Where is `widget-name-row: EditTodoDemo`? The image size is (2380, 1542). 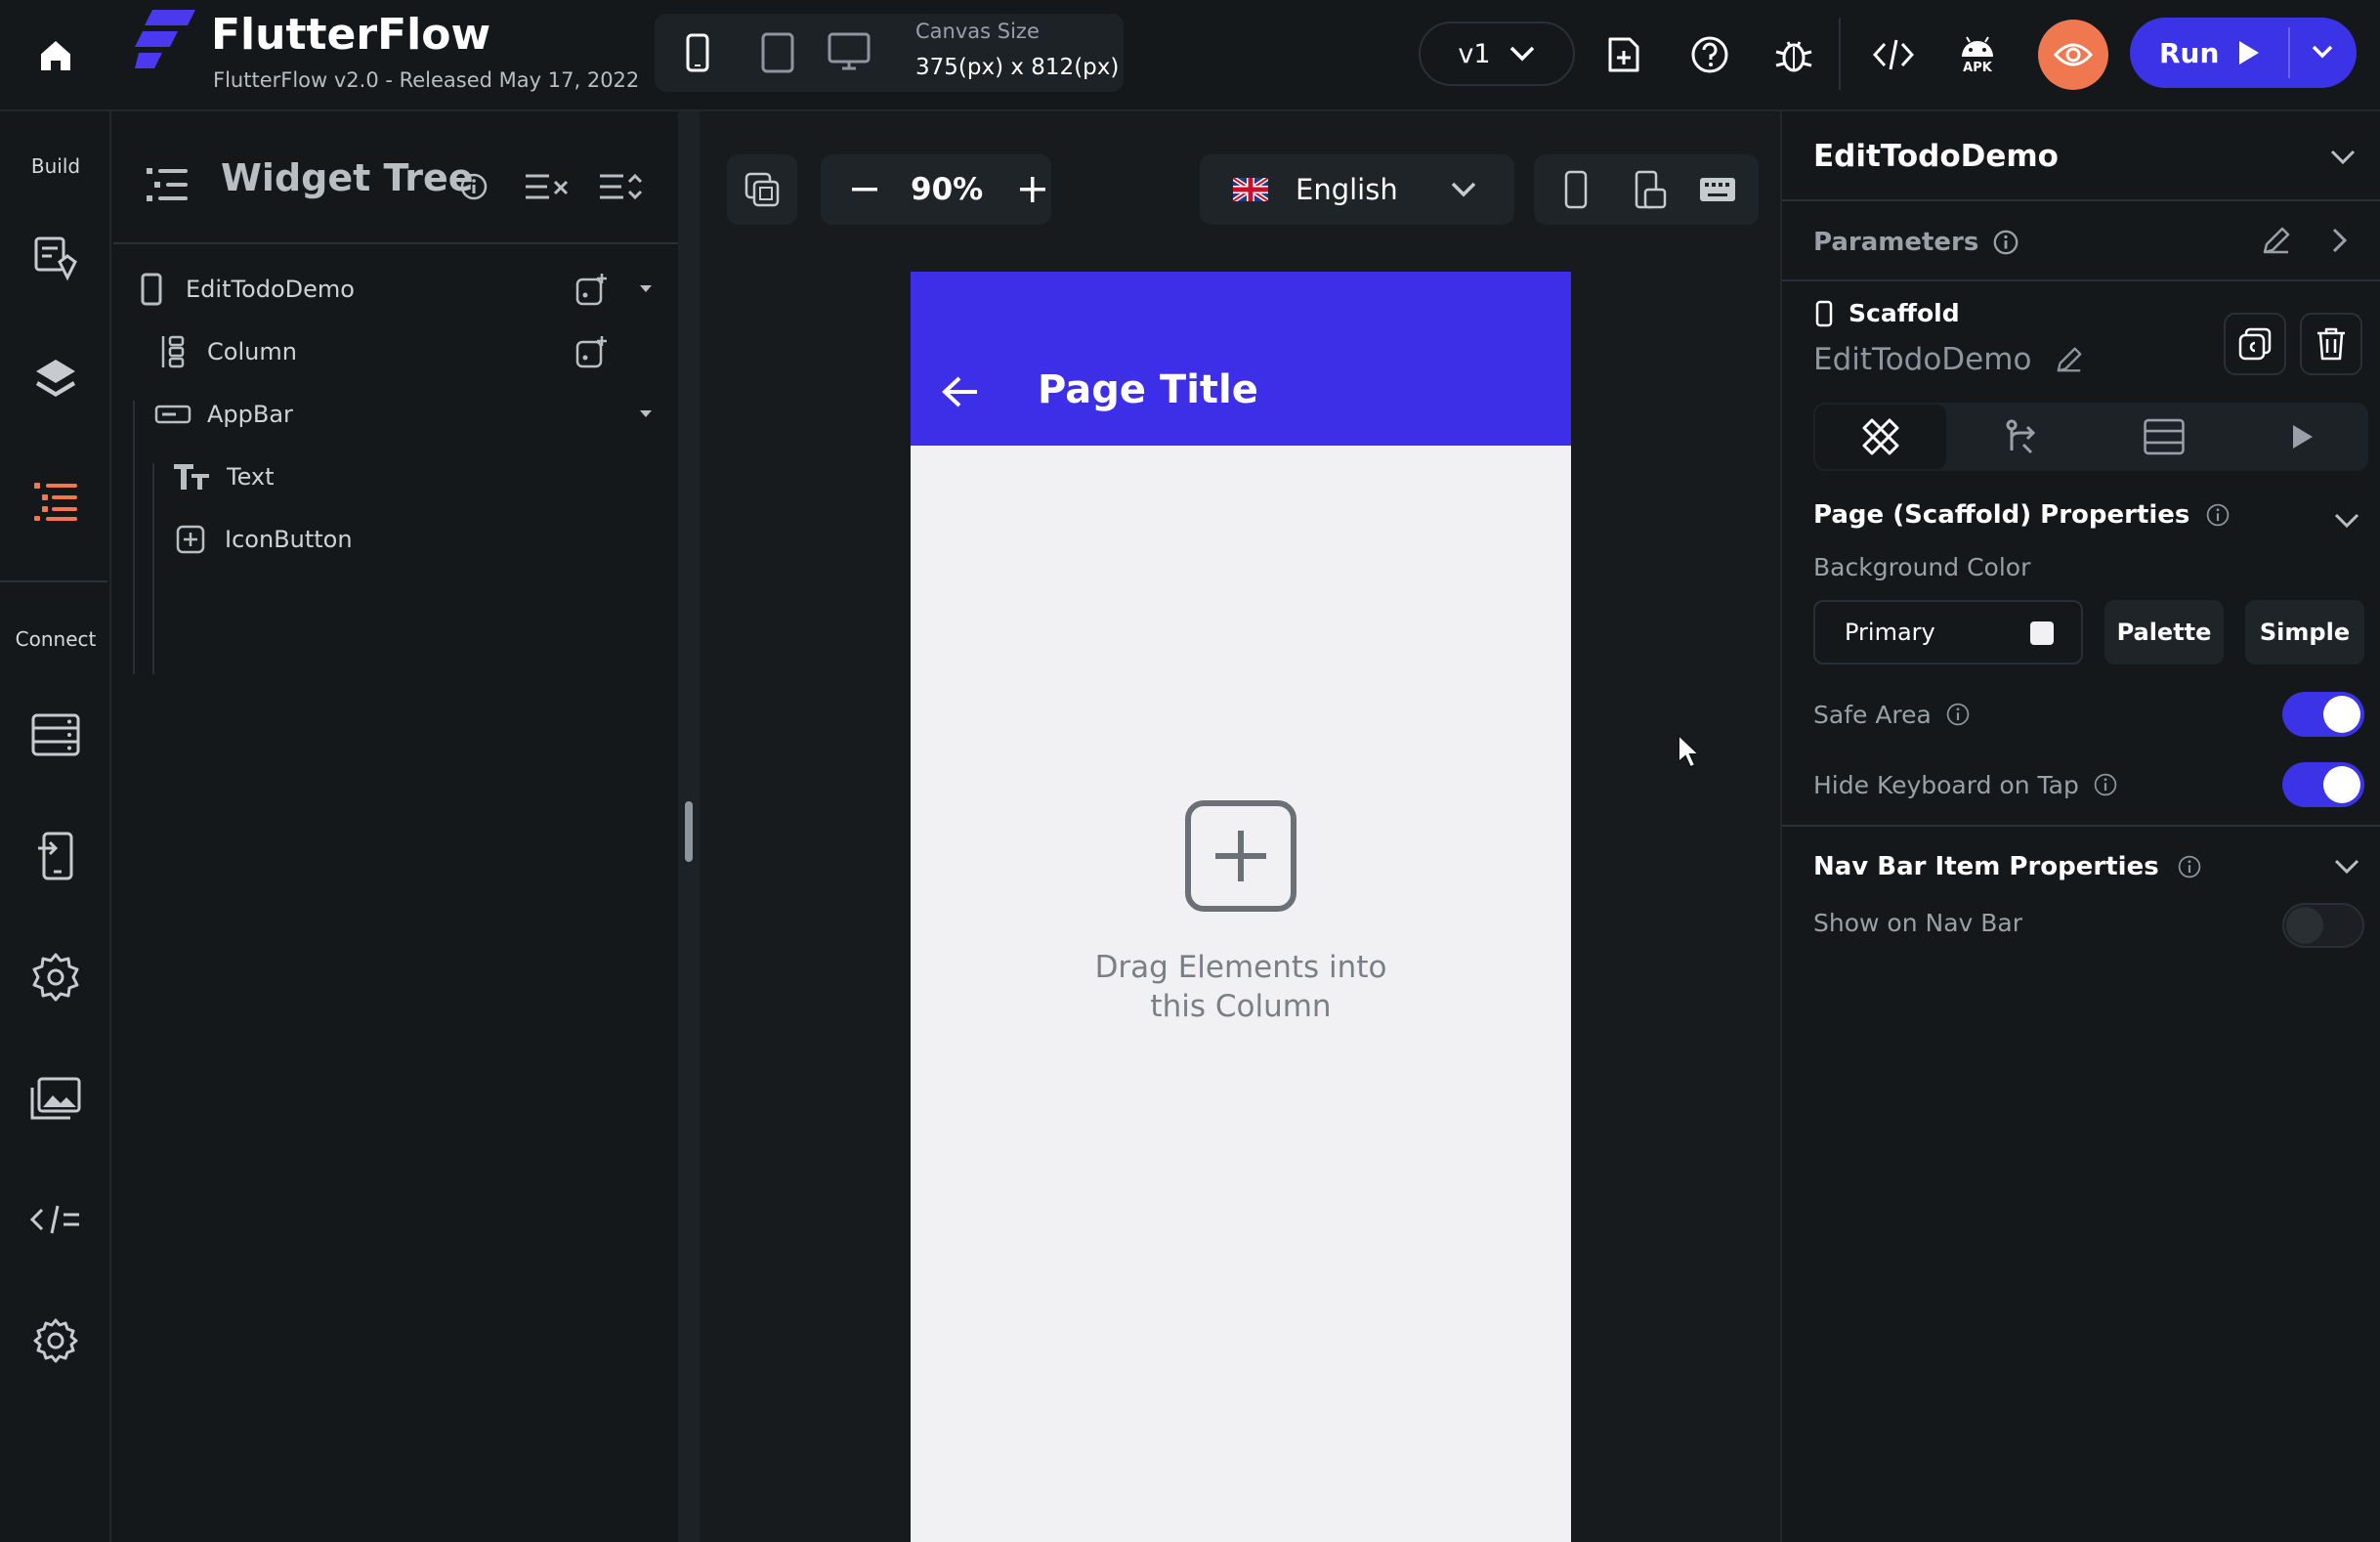
widget-name-row: EditTodoDemo is located at coordinates (1948, 359).